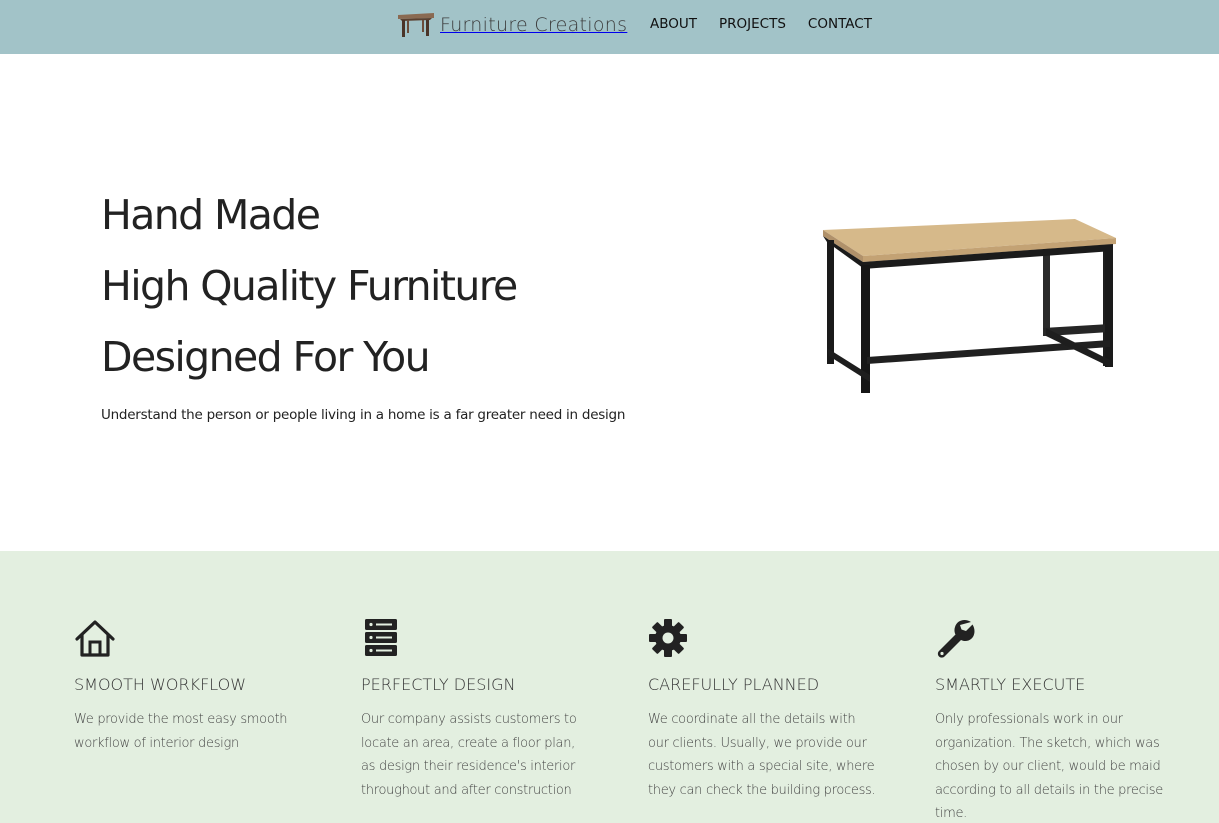 The width and height of the screenshot is (1219, 823). I want to click on server-icon, so click(381, 637).